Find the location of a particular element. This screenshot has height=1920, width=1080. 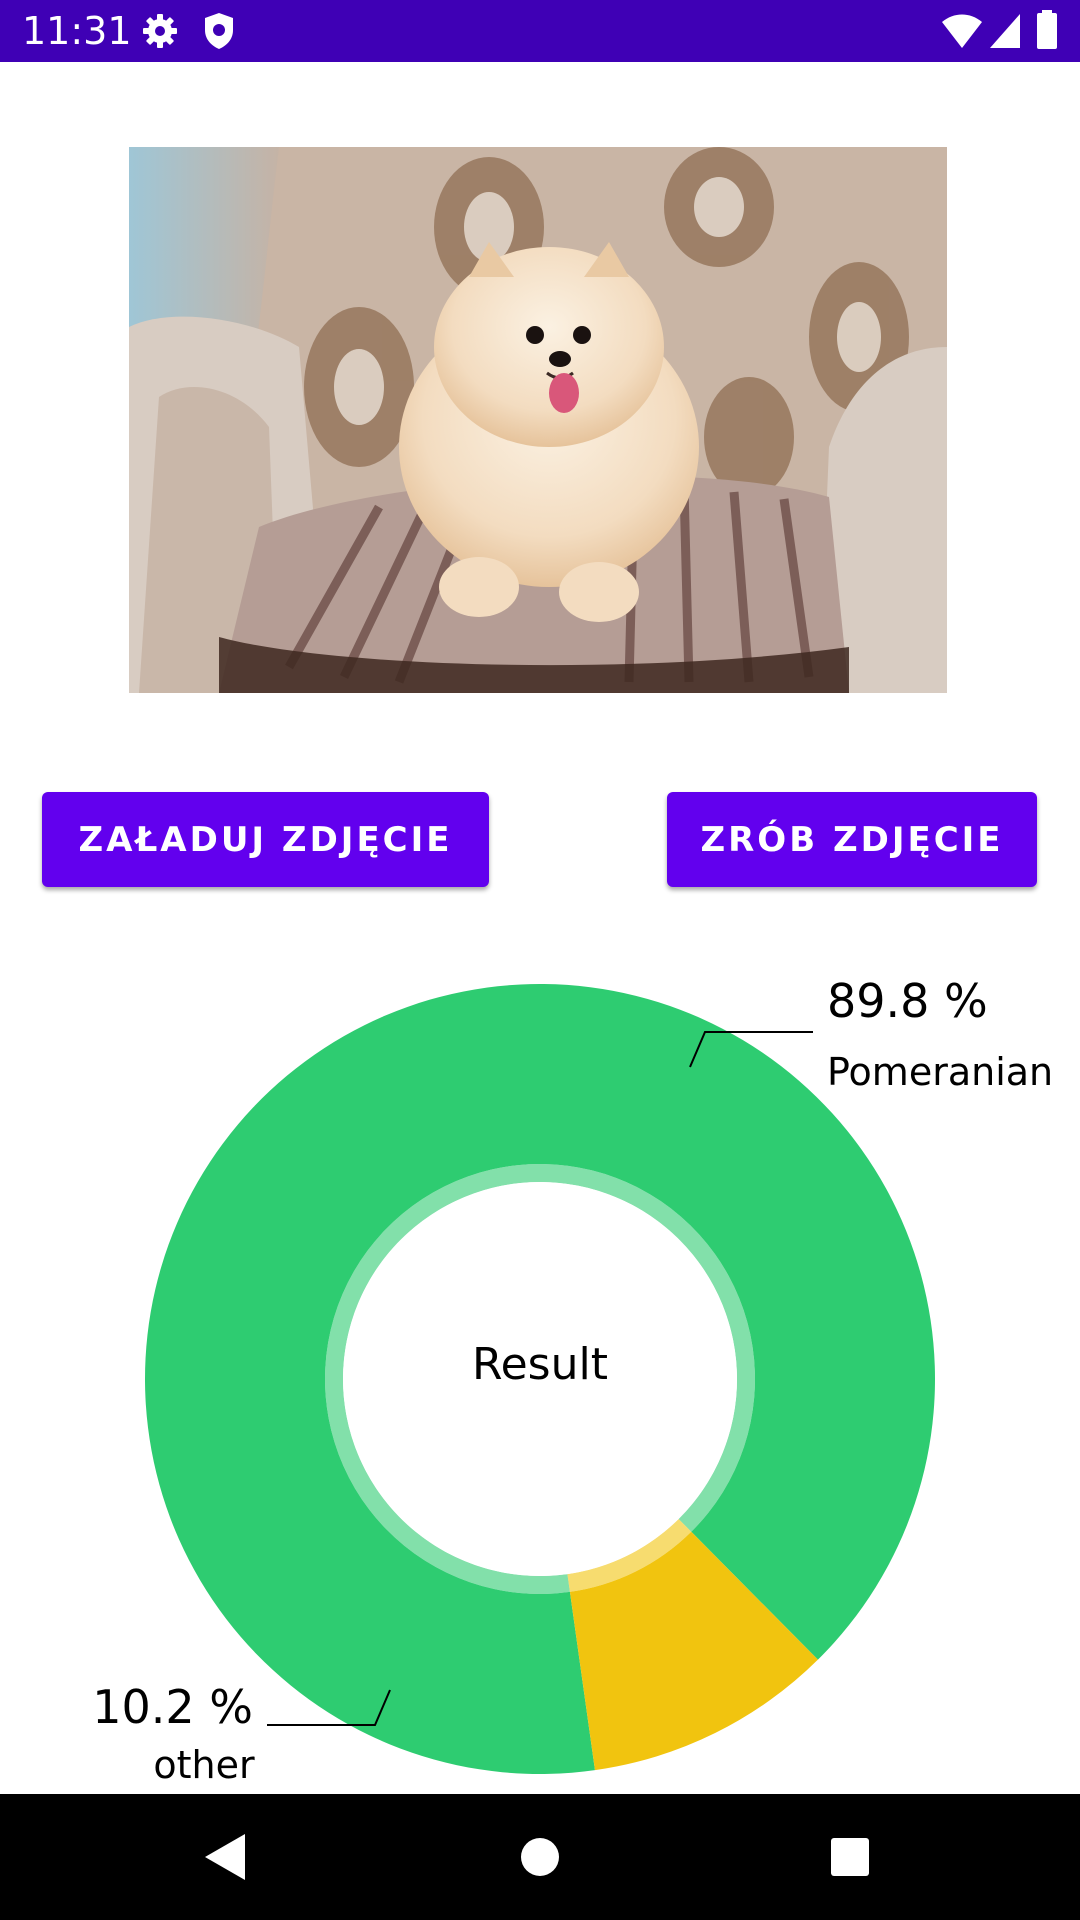

wifi-icon is located at coordinates (962, 33).